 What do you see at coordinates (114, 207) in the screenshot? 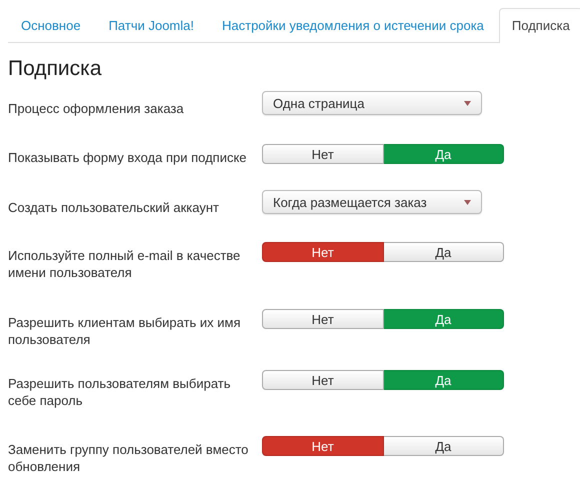
I see `field-label: Создать пользовательский аккаунт` at bounding box center [114, 207].